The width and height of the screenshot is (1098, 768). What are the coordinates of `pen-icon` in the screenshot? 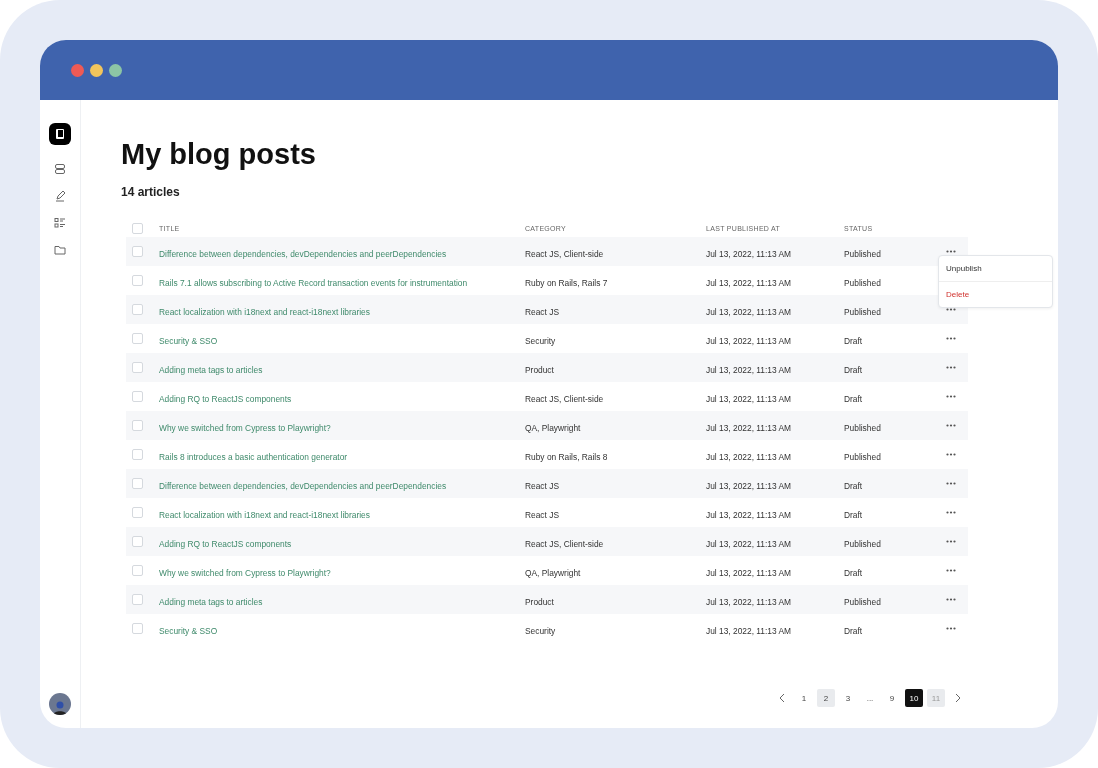 It's located at (60, 196).